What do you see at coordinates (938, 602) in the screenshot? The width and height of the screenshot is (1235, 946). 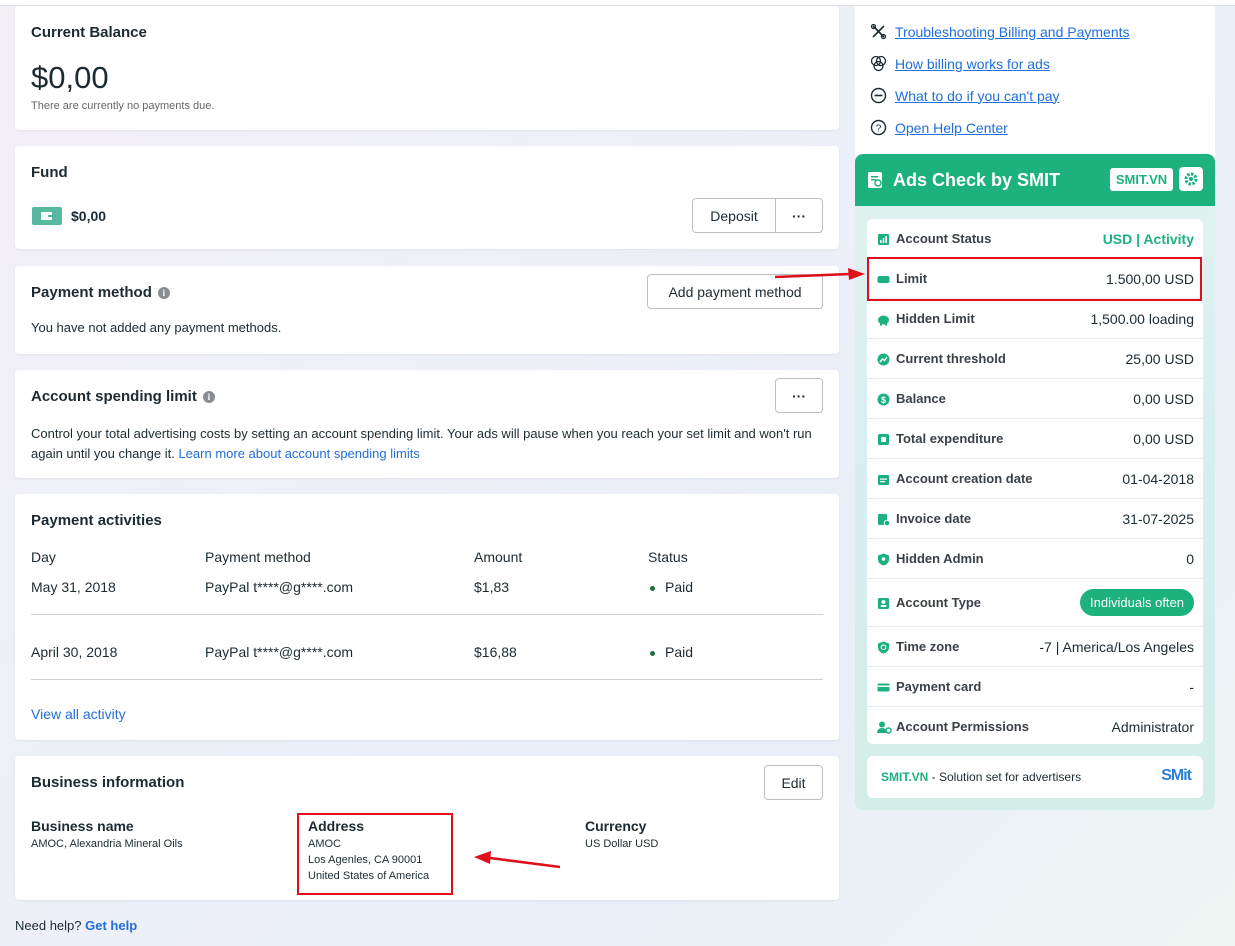 I see `info-row-label: Account Type` at bounding box center [938, 602].